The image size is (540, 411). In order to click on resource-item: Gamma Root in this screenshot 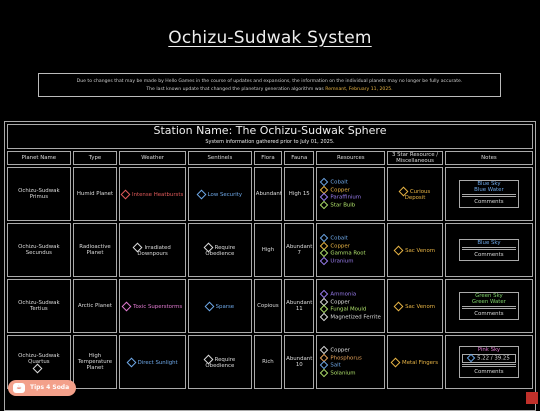, I will do `click(351, 253)`.